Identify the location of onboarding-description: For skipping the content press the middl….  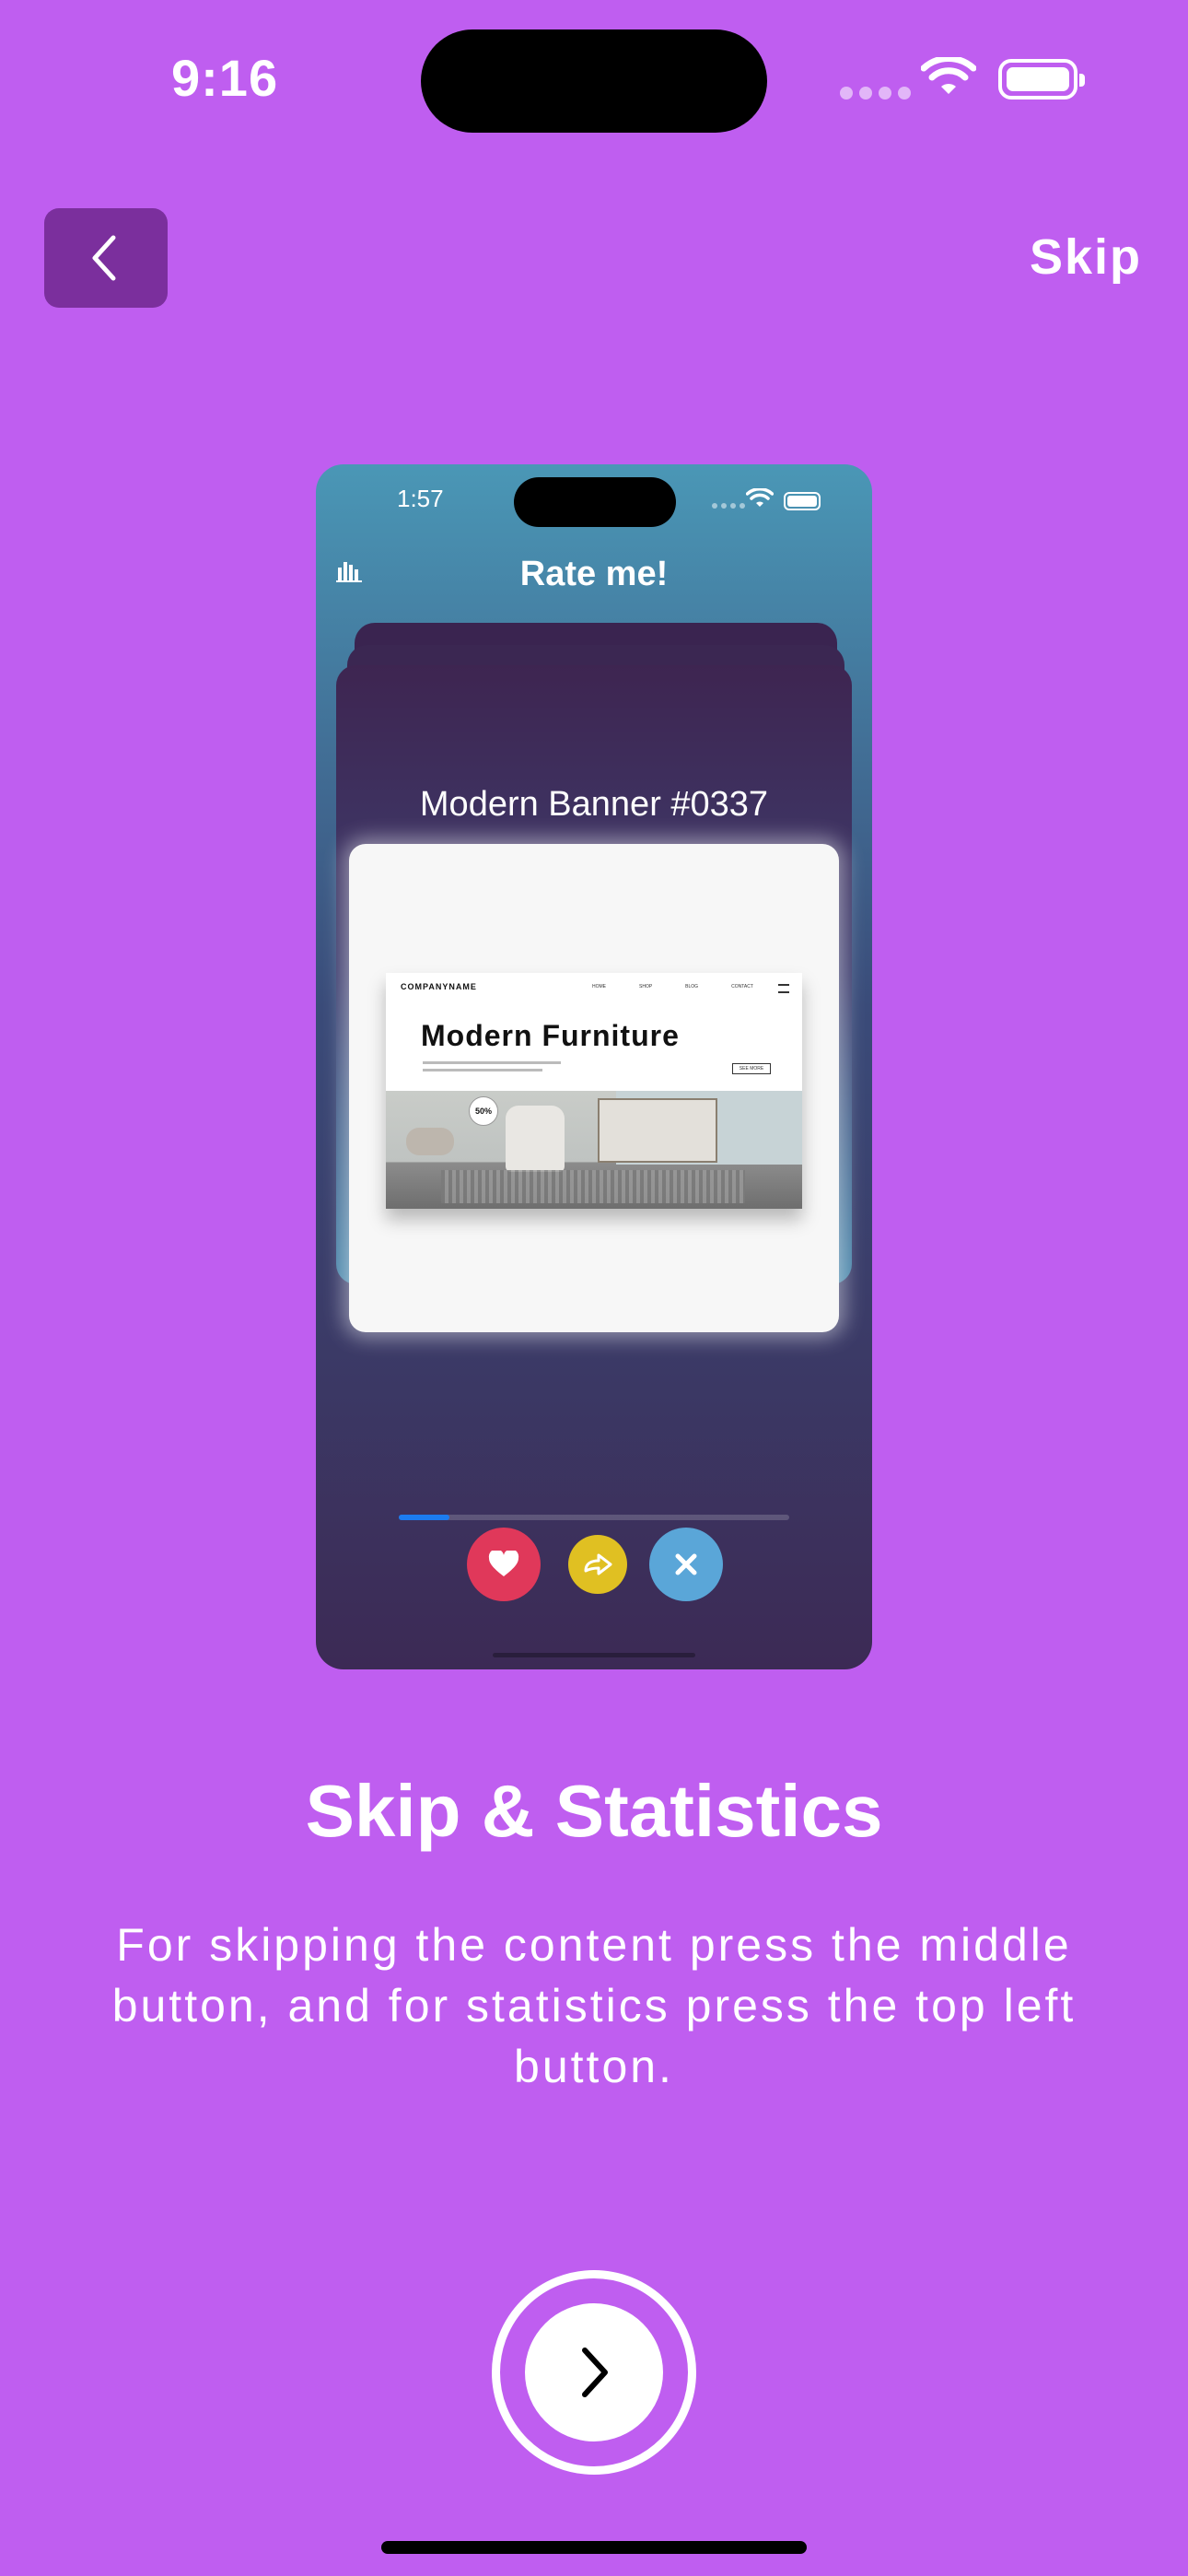
(594, 2005).